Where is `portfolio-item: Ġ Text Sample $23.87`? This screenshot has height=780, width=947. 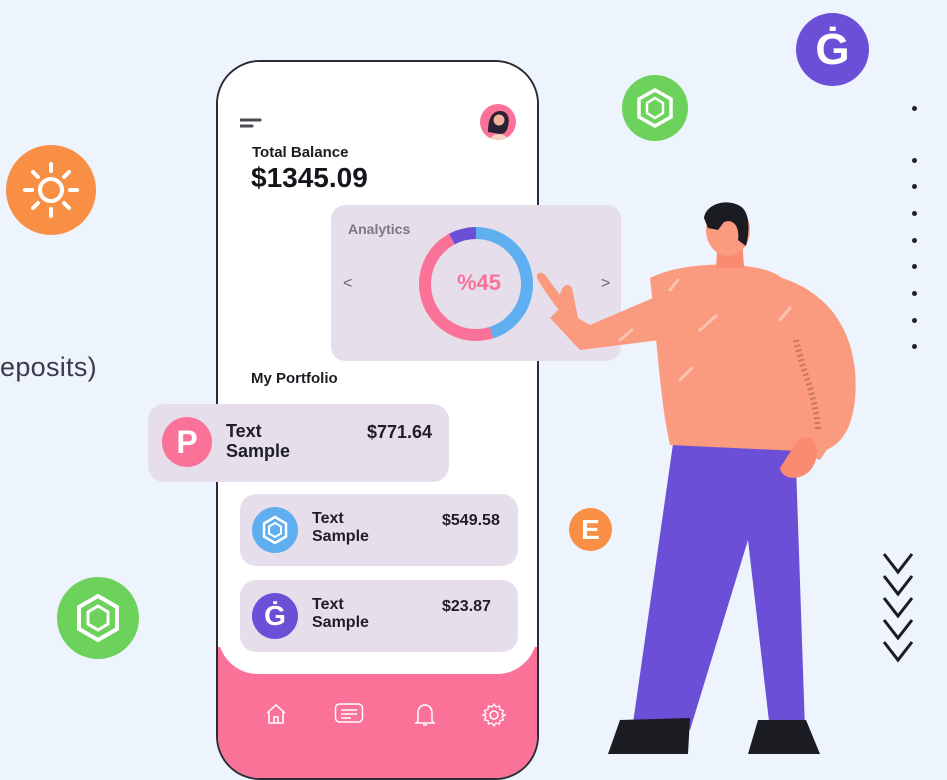 portfolio-item: Ġ Text Sample $23.87 is located at coordinates (379, 616).